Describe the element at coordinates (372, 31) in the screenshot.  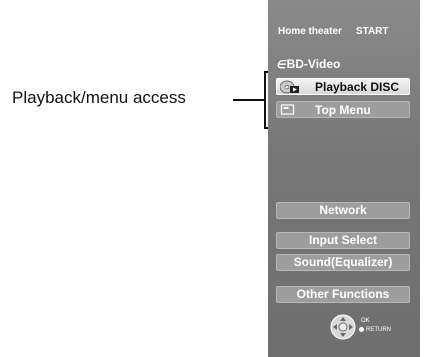
I see `start-label: START` at that location.